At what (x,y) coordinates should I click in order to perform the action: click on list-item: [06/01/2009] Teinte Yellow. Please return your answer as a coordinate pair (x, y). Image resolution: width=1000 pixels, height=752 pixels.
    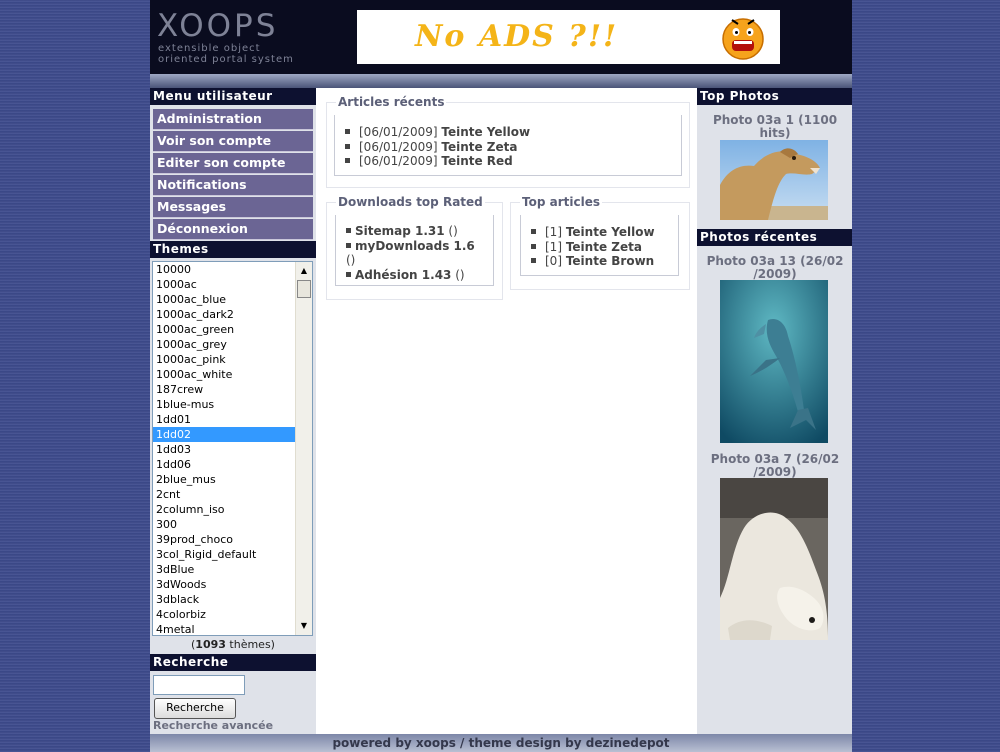
    Looking at the image, I should click on (513, 132).